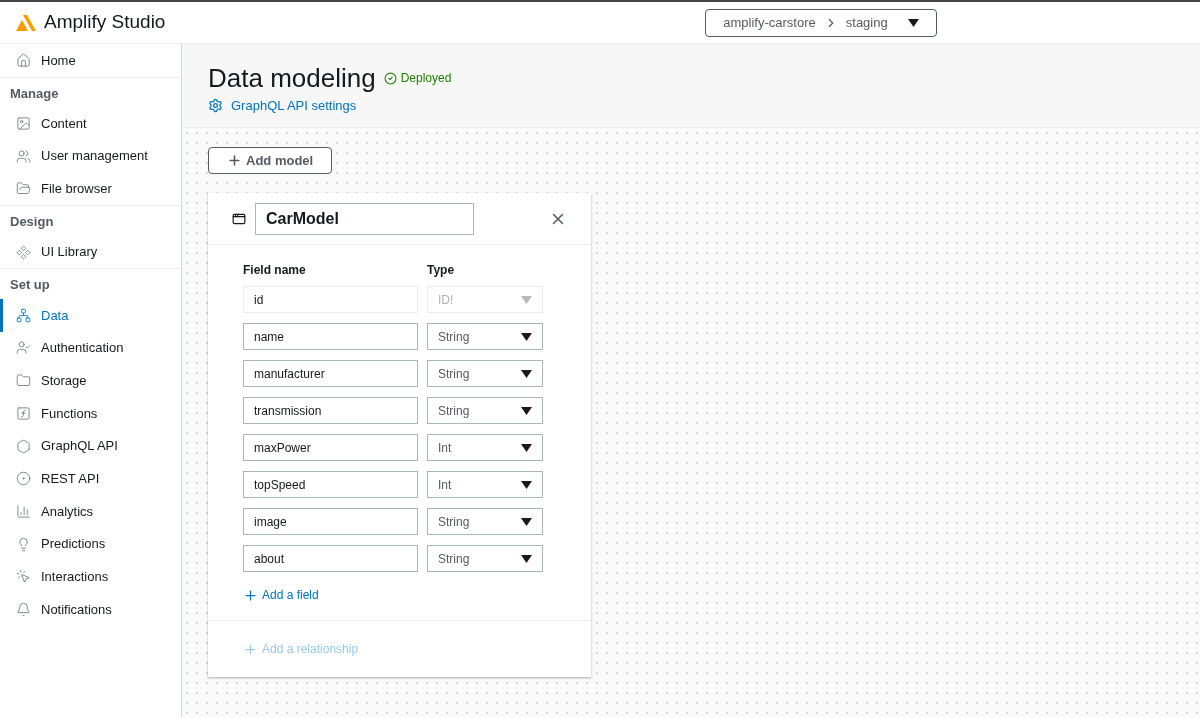 The image size is (1200, 717). I want to click on home-icon, so click(23, 60).